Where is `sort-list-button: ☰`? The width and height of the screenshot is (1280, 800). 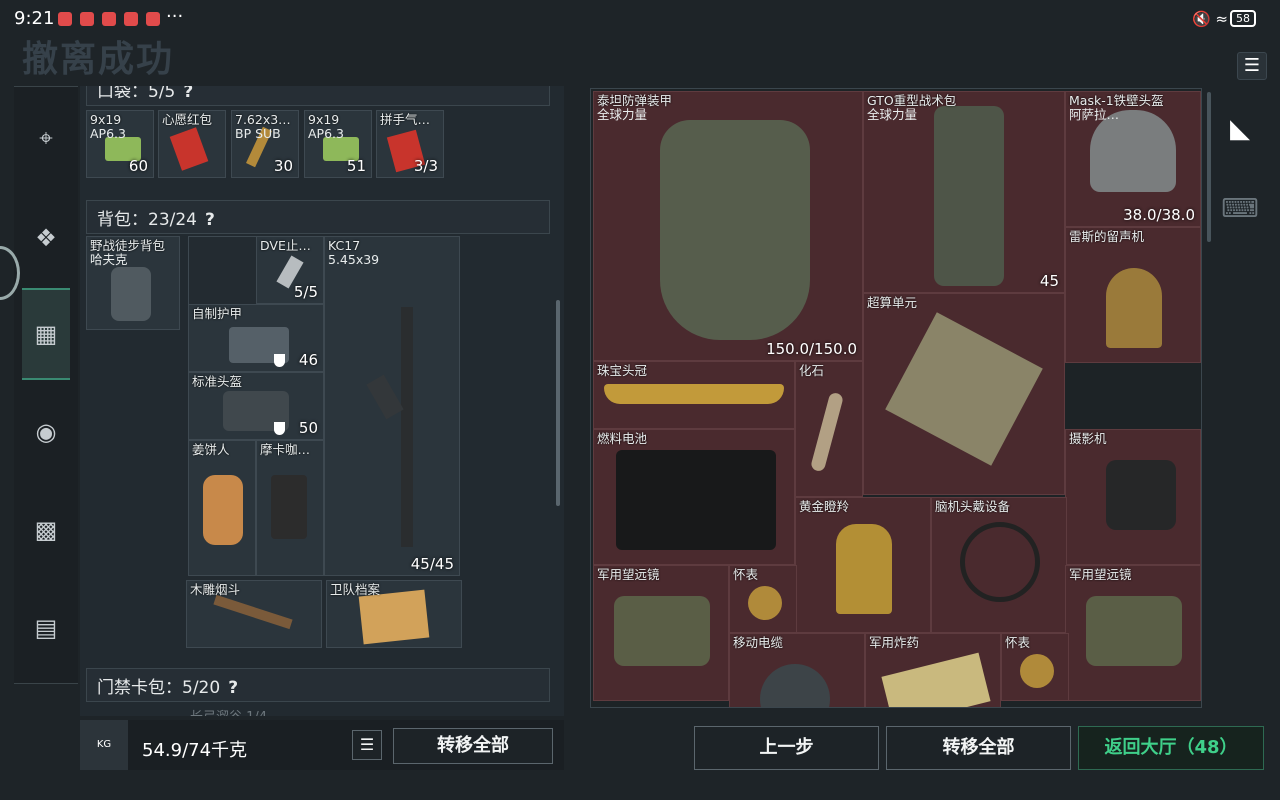
sort-list-button: ☰ is located at coordinates (367, 745).